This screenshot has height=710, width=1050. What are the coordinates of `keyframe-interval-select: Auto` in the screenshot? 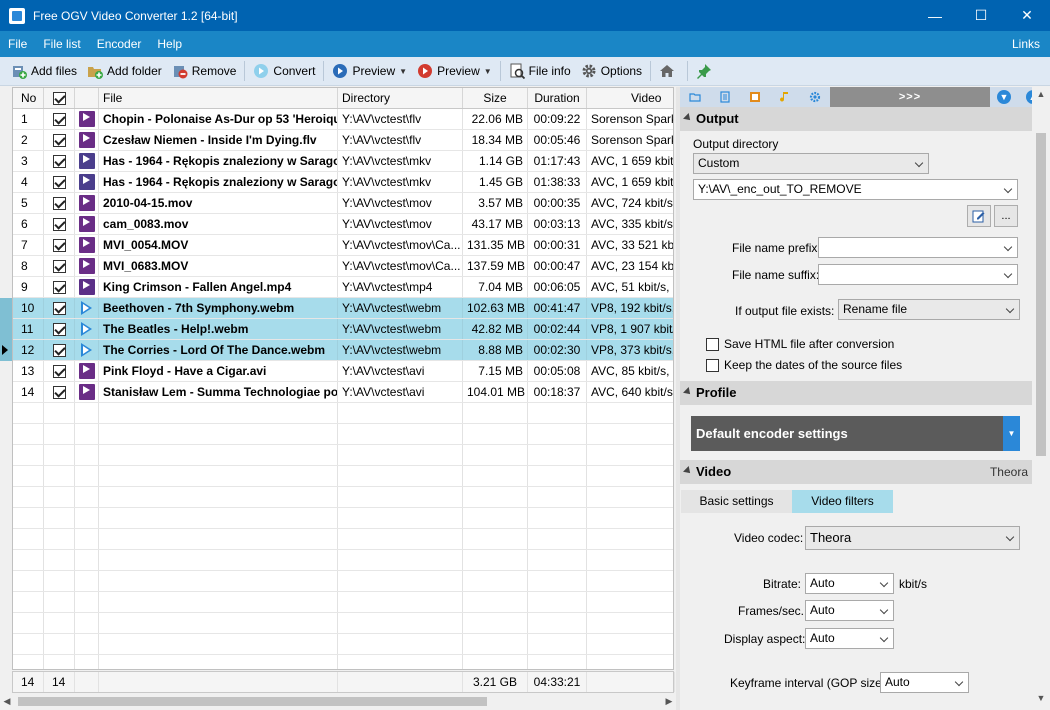 It's located at (924, 682).